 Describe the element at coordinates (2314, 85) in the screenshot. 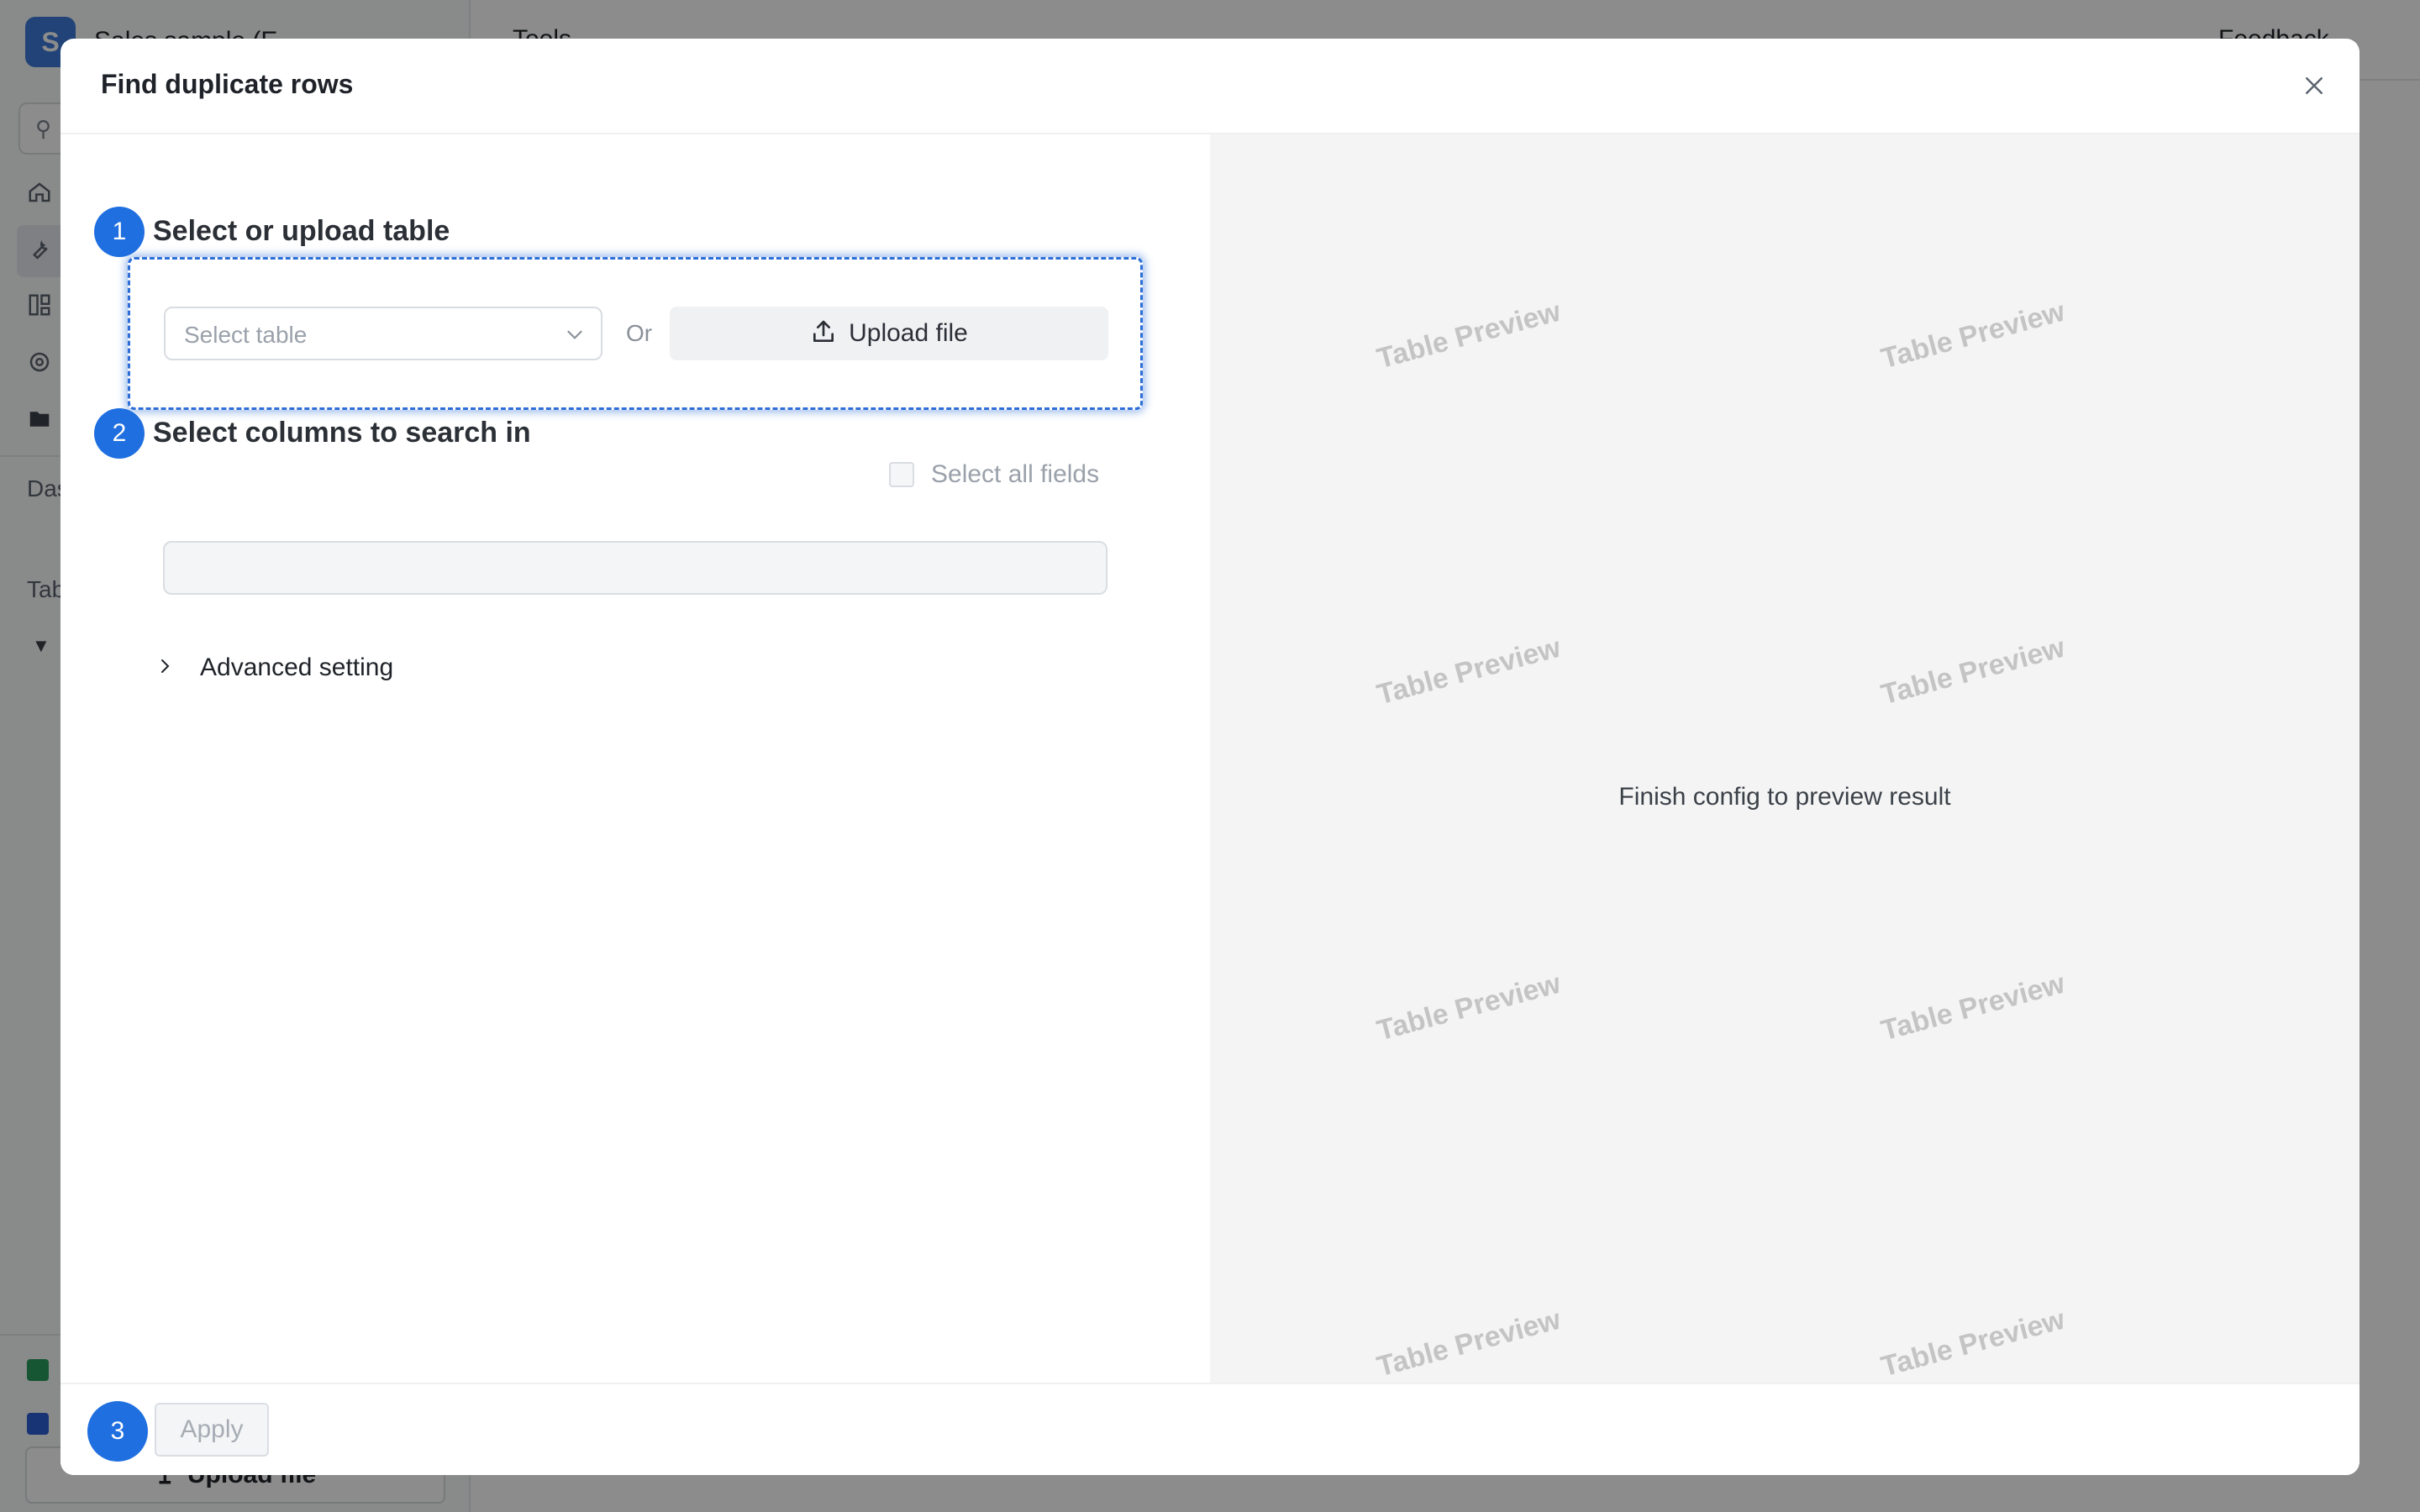

I see `close-icon` at that location.